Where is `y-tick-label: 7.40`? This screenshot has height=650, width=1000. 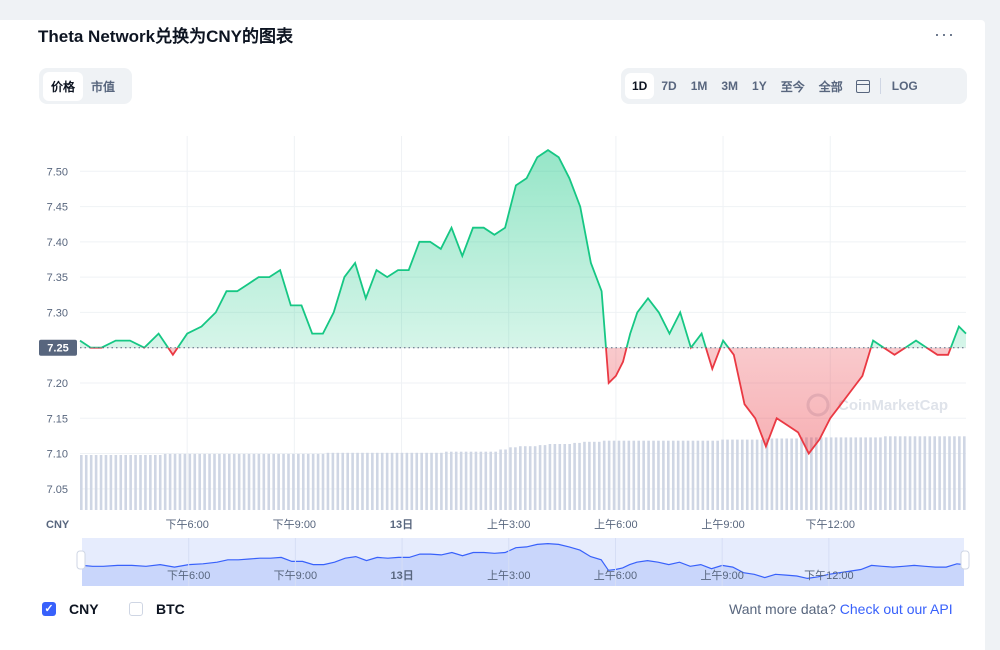 y-tick-label: 7.40 is located at coordinates (57, 243).